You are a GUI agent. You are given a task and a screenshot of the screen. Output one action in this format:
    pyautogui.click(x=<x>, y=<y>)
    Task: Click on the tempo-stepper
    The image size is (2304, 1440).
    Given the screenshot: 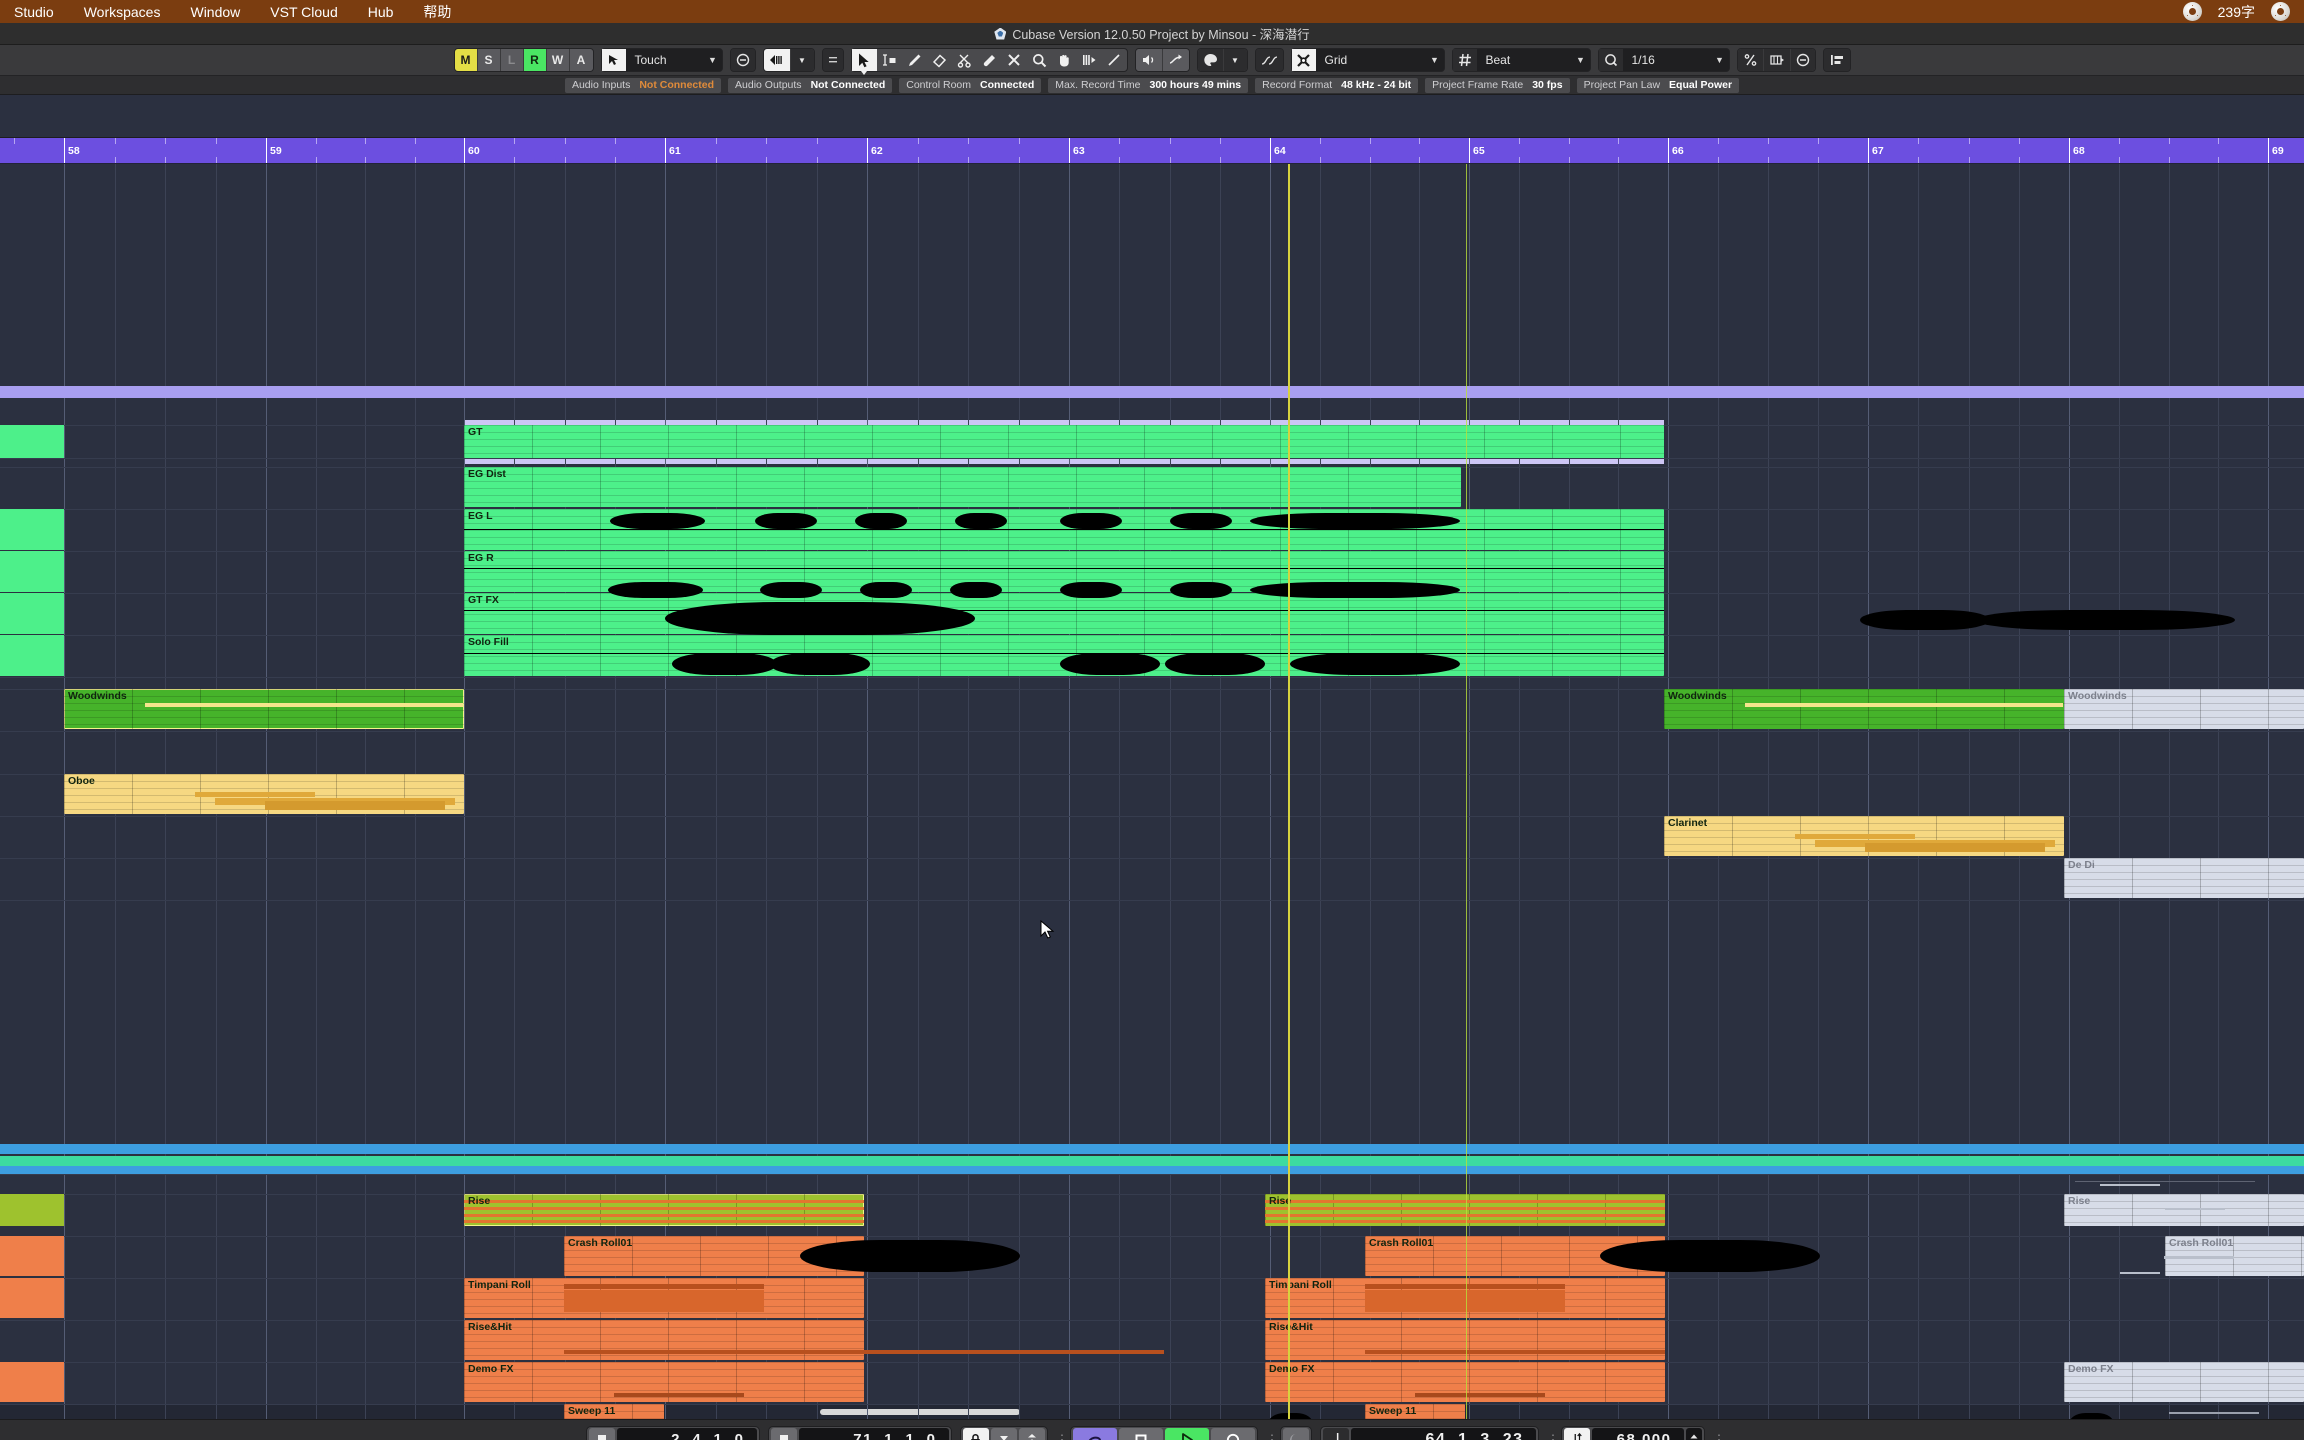 What is the action you would take?
    pyautogui.click(x=1693, y=1433)
    